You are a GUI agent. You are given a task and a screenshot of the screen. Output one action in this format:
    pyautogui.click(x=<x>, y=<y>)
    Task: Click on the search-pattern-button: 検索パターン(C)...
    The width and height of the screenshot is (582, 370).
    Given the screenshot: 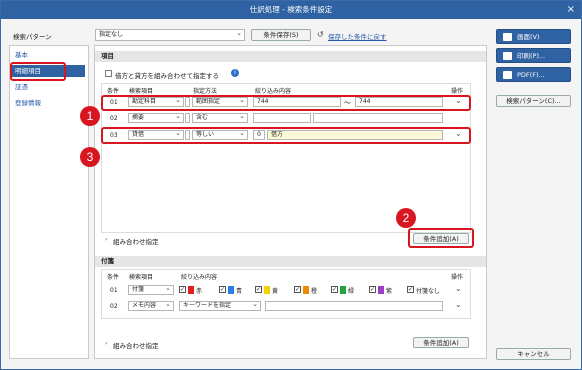 What is the action you would take?
    pyautogui.click(x=533, y=101)
    